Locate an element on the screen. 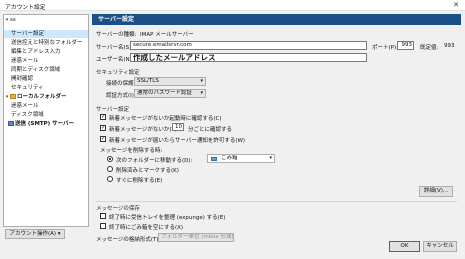  cancel-button: キャンセル is located at coordinates (440, 246).